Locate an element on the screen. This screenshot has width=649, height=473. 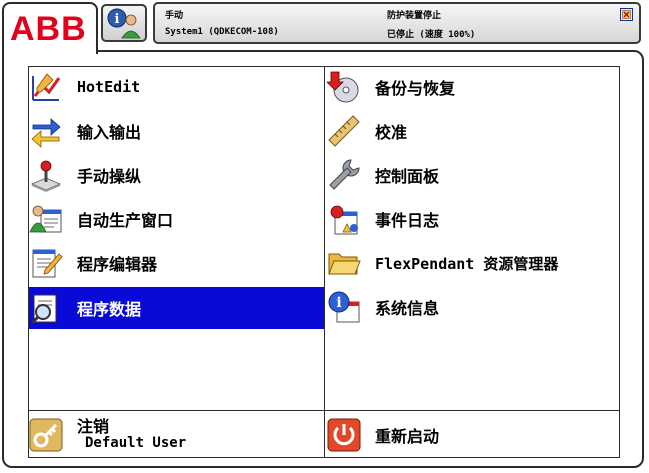
menu-item-label: 手动操纵 is located at coordinates (109, 176).